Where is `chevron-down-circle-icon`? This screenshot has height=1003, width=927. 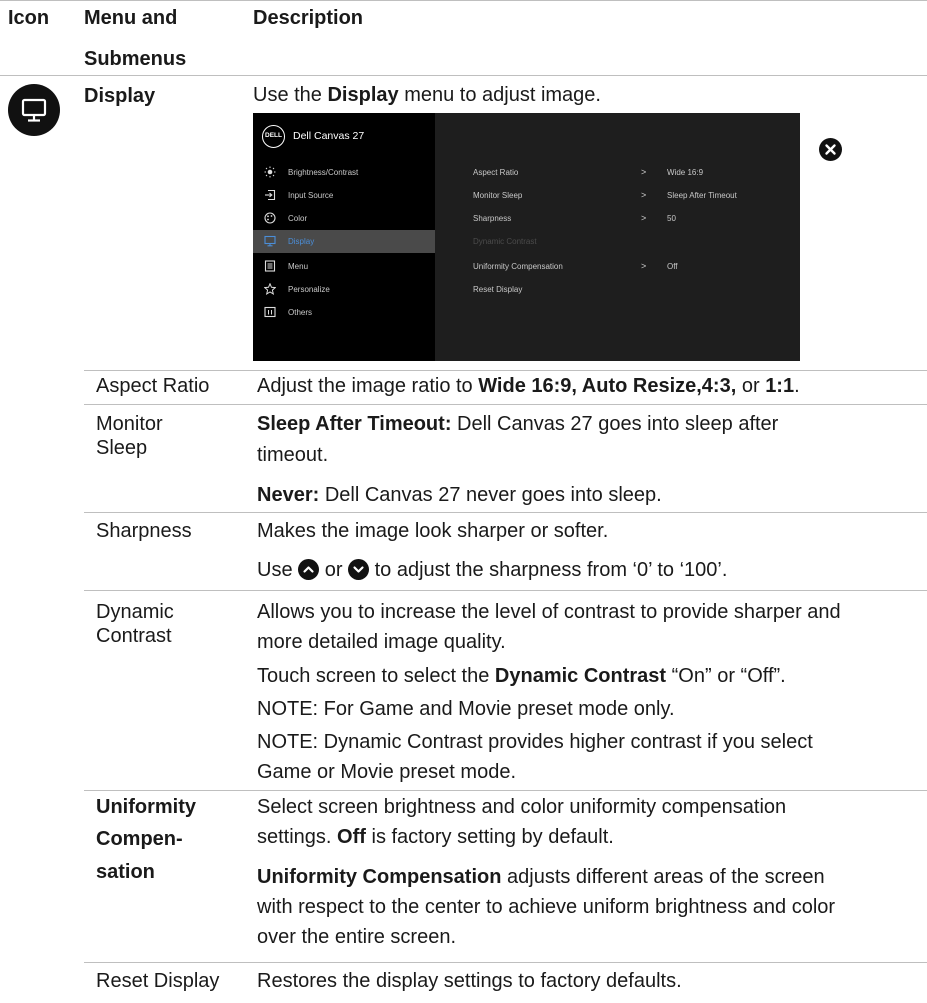
chevron-down-circle-icon is located at coordinates (359, 569).